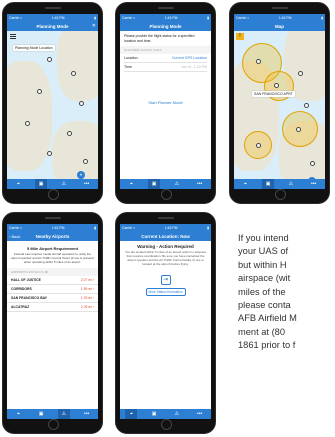  Describe the element at coordinates (267, 318) in the screenshot. I see `caption-line: AFB Airfield M` at that location.